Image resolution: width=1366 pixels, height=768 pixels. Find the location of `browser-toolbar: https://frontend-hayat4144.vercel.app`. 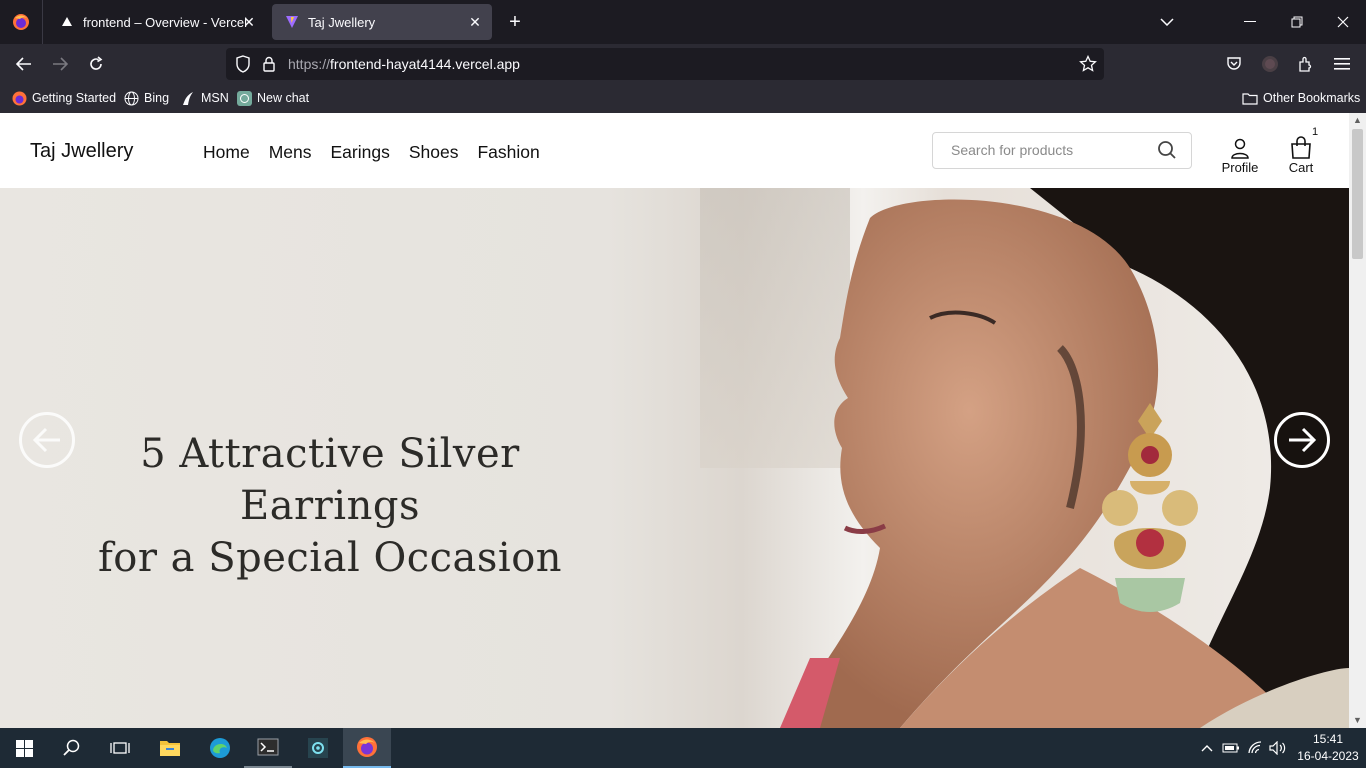

browser-toolbar: https://frontend-hayat4144.vercel.app is located at coordinates (683, 64).